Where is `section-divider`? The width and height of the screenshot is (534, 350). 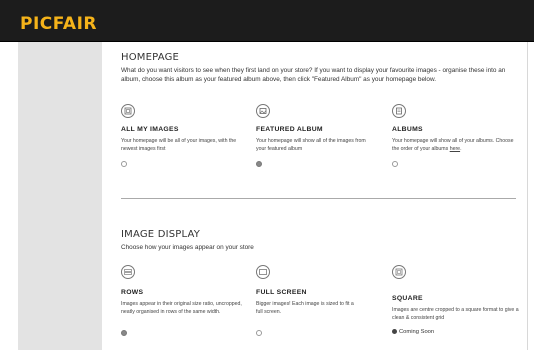 section-divider is located at coordinates (318, 198).